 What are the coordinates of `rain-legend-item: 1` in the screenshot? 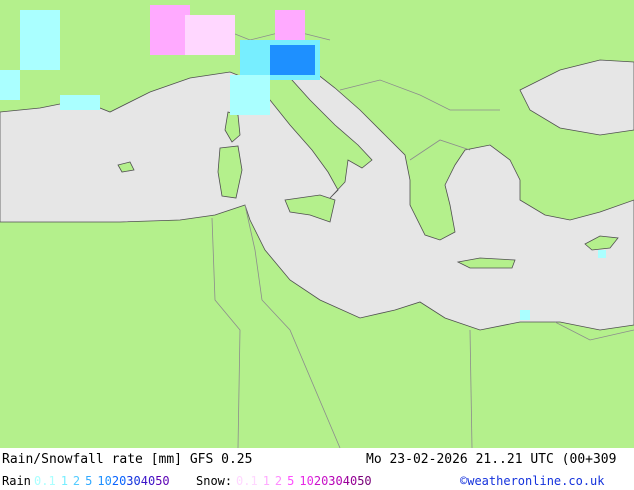 It's located at (64, 481).